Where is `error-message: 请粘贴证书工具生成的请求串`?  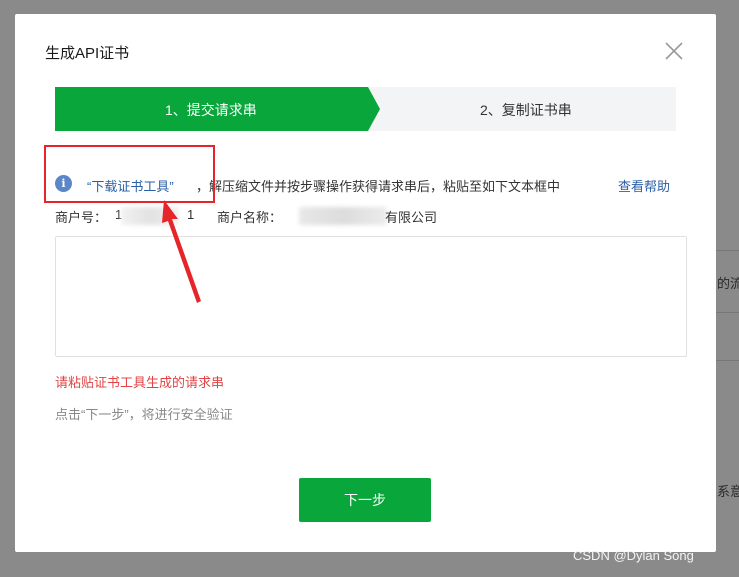
error-message: 请粘贴证书工具生成的请求串 is located at coordinates (140, 382).